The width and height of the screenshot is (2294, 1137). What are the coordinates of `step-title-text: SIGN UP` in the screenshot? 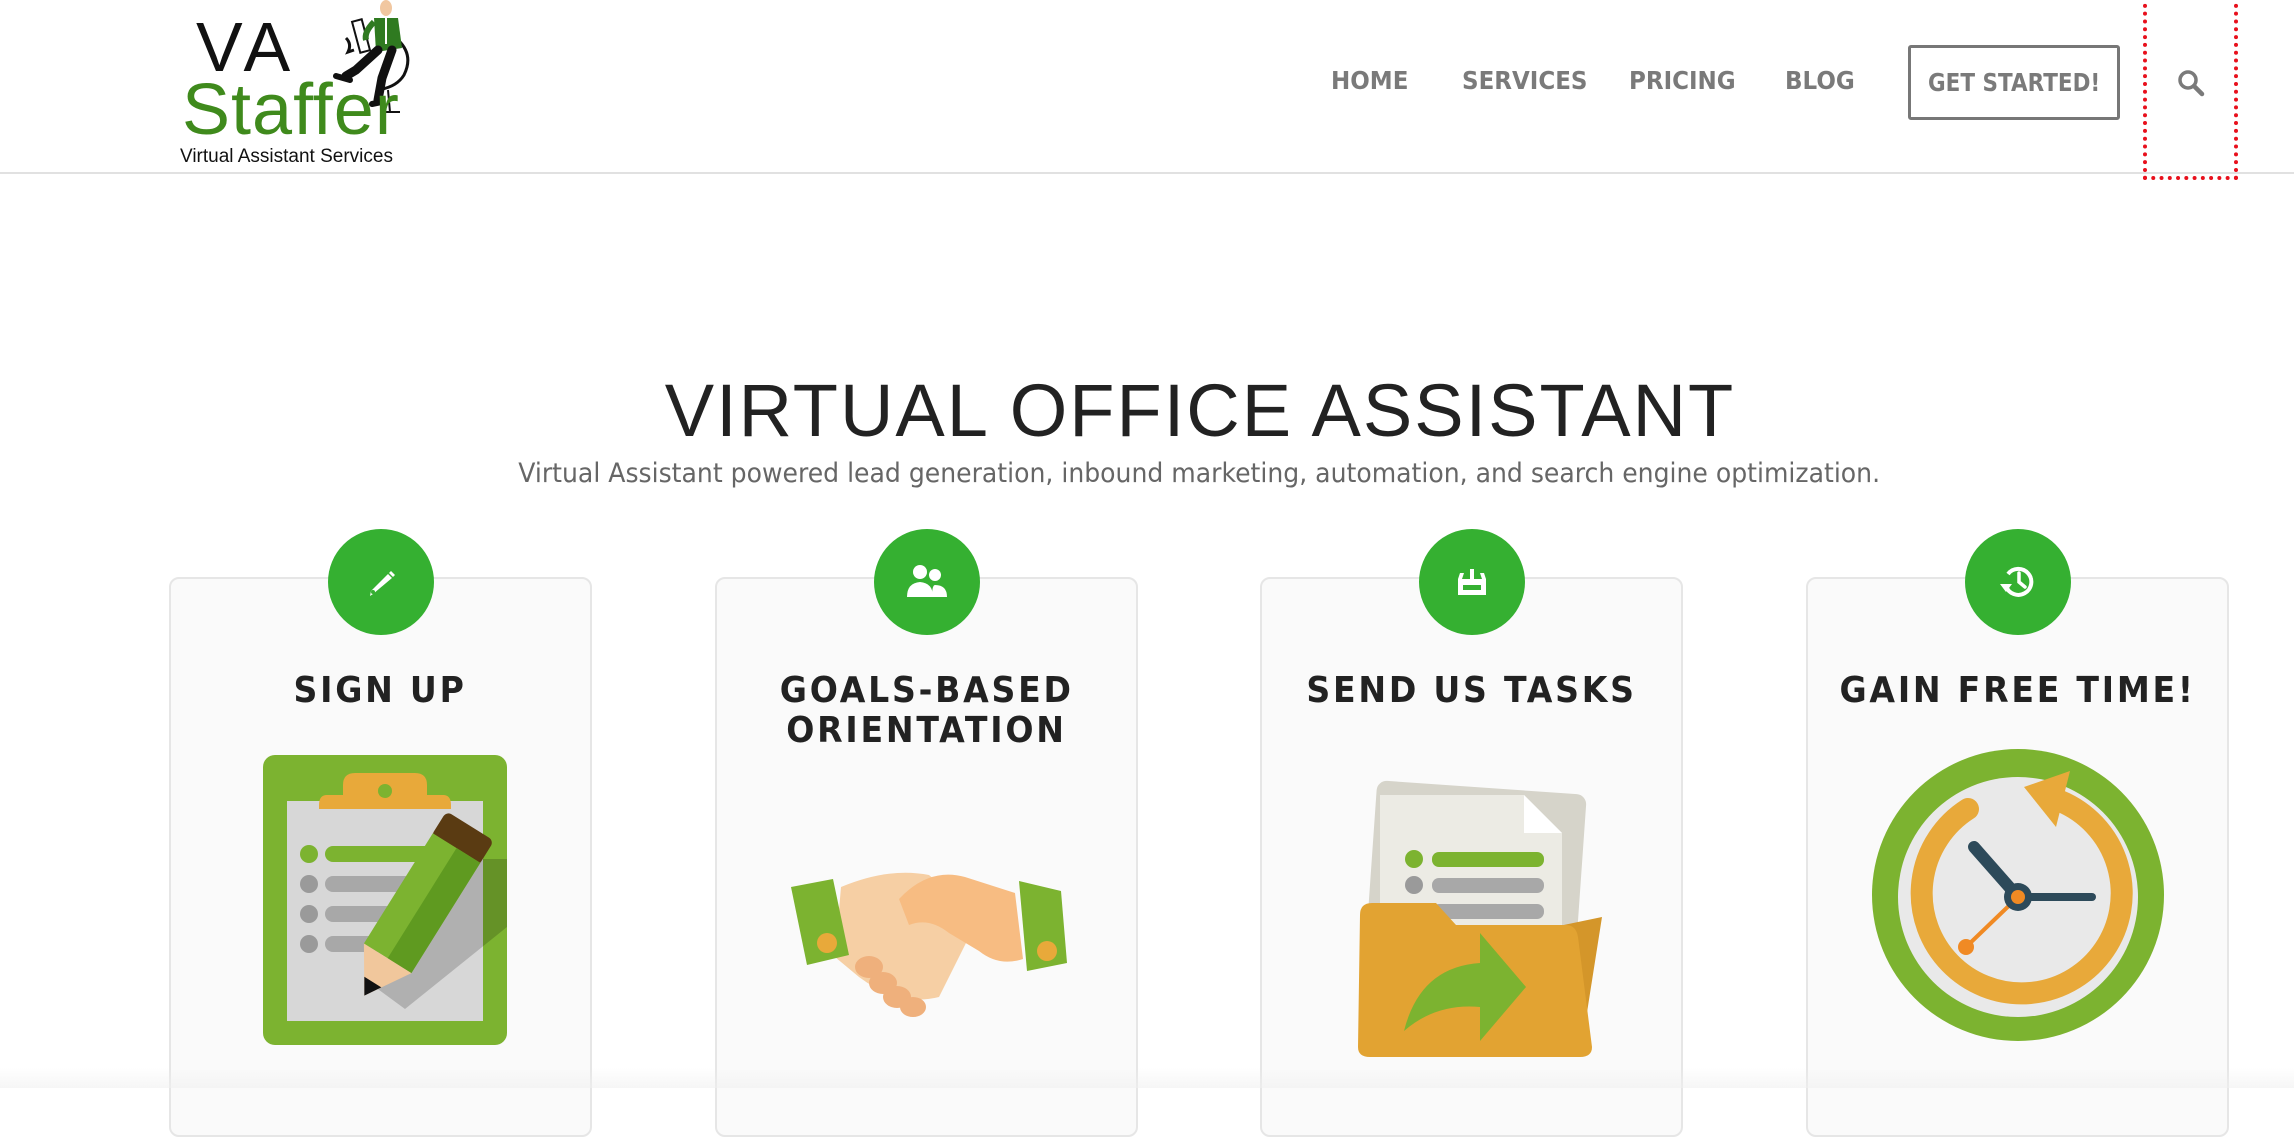 It's located at (380, 690).